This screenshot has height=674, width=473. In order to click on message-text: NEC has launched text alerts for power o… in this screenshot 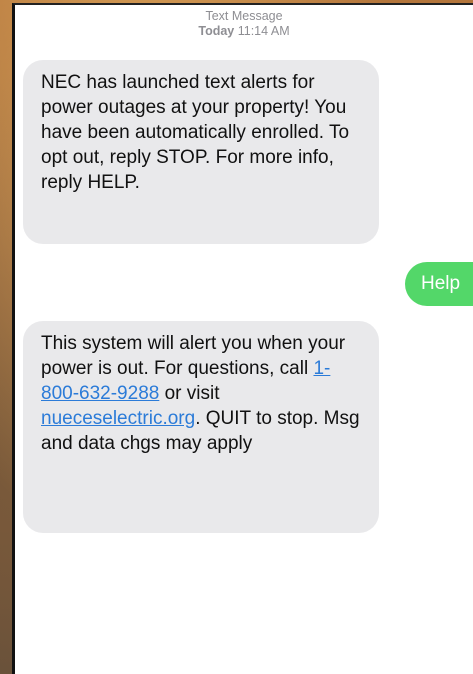, I will do `click(195, 132)`.